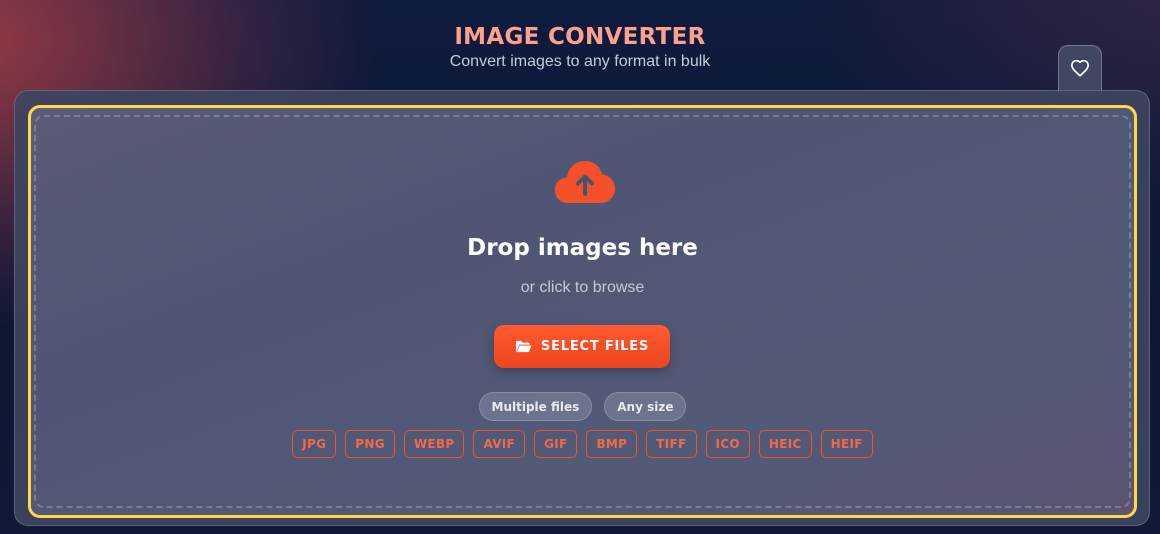 The image size is (1160, 534). What do you see at coordinates (785, 444) in the screenshot?
I see `format-tag-heic: HEIC` at bounding box center [785, 444].